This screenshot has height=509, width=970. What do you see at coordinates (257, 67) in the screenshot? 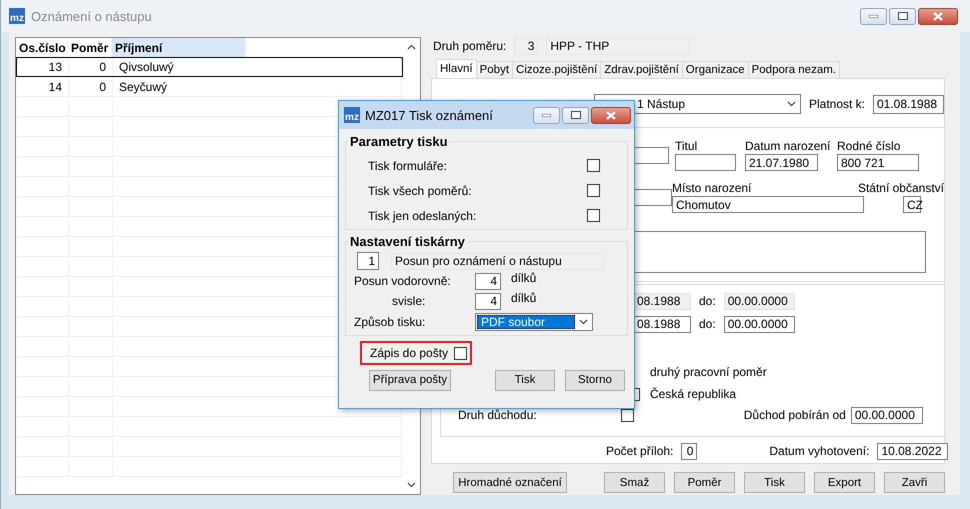
I see `table-cell: Qivsoluwý` at bounding box center [257, 67].